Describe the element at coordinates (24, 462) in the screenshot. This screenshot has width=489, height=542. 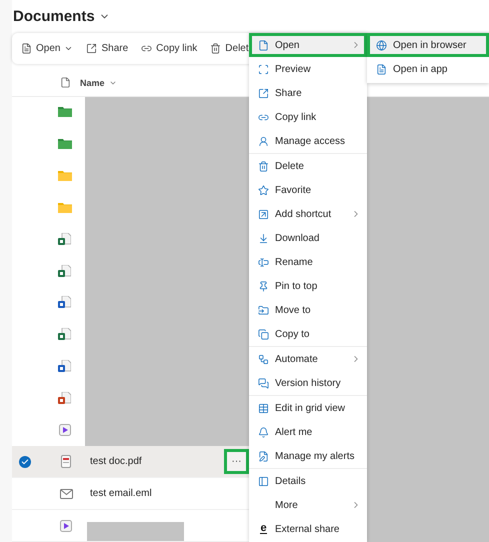
I see `check-icon` at that location.